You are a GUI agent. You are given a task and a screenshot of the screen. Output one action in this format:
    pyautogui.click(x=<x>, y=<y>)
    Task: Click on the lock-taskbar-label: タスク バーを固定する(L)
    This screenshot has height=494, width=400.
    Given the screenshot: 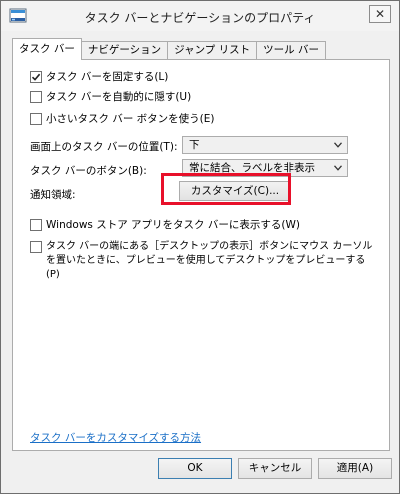 What is the action you would take?
    pyautogui.click(x=107, y=77)
    